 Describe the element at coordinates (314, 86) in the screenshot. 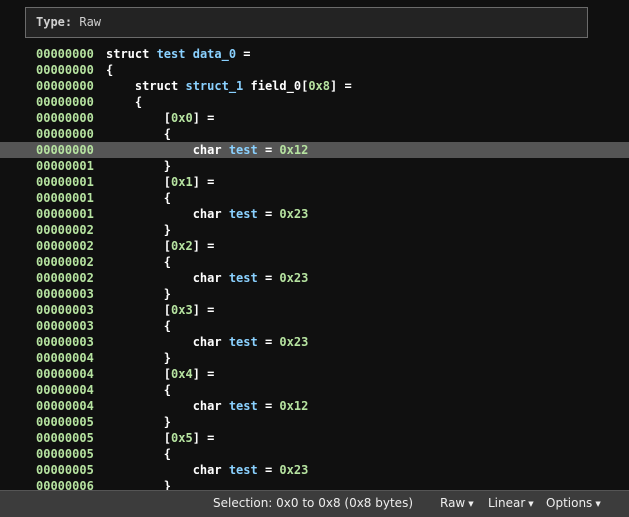

I see `code-line: 00000000 struct struct_1 field_0[0x8] =` at that location.